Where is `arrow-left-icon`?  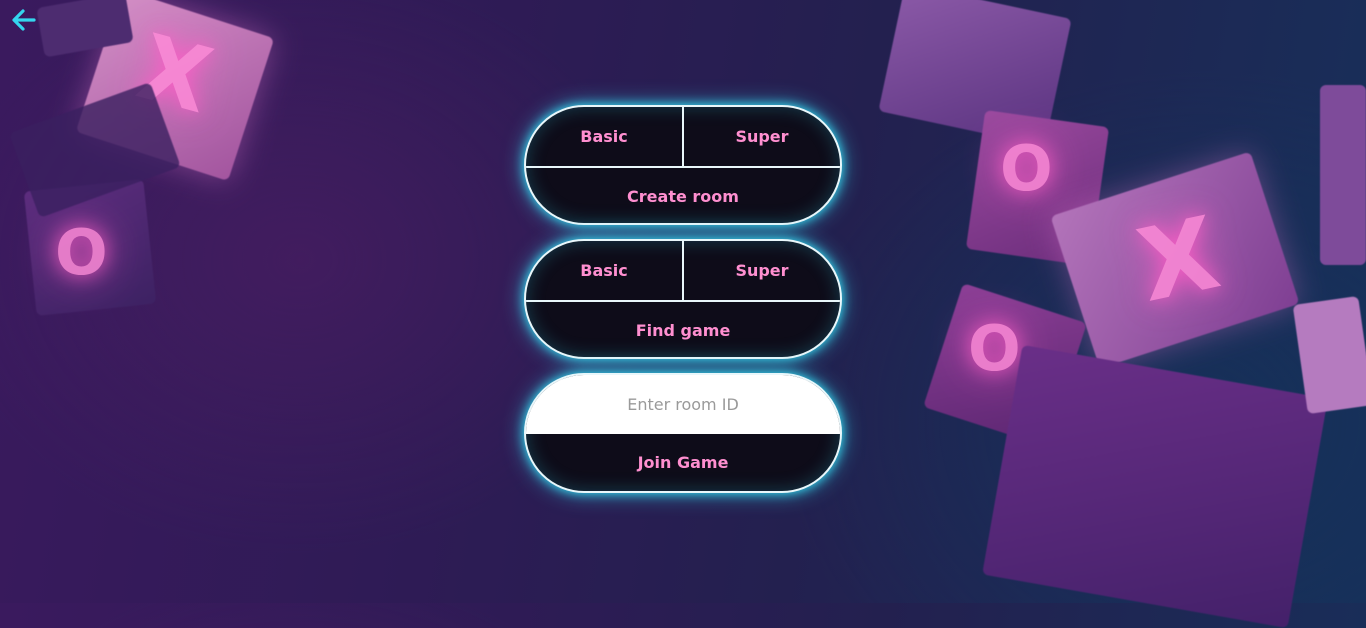 arrow-left-icon is located at coordinates (24, 20).